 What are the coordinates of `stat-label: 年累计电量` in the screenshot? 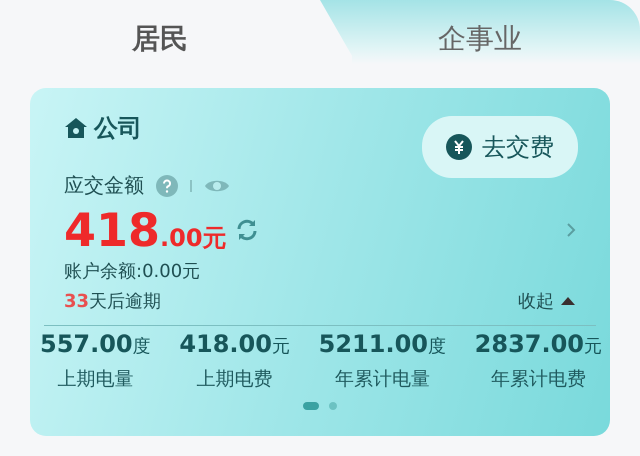 It's located at (382, 379).